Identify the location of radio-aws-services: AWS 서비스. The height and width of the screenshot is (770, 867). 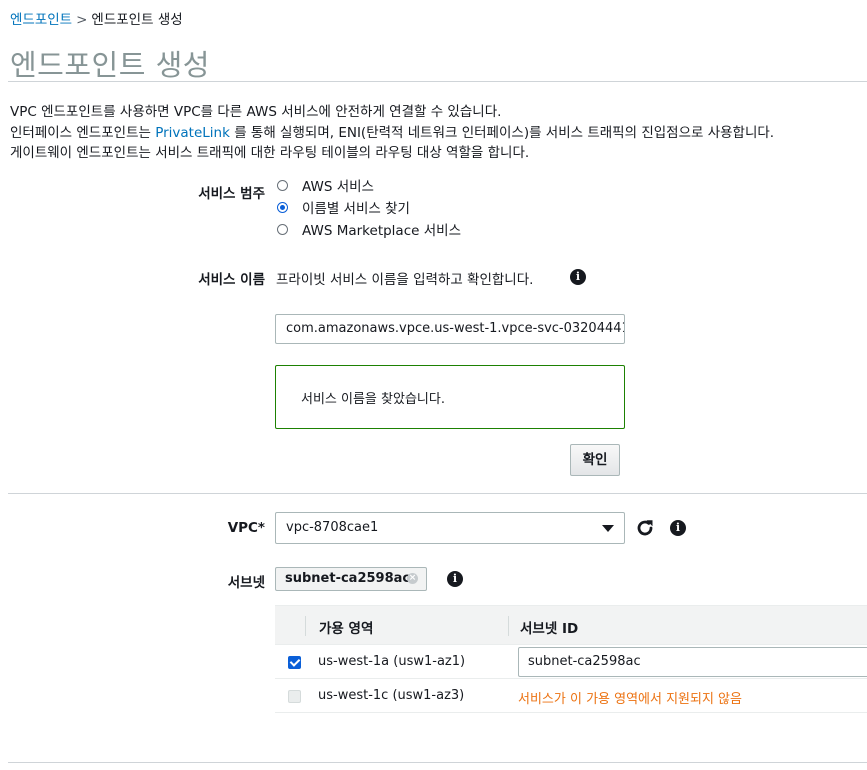
(325, 185).